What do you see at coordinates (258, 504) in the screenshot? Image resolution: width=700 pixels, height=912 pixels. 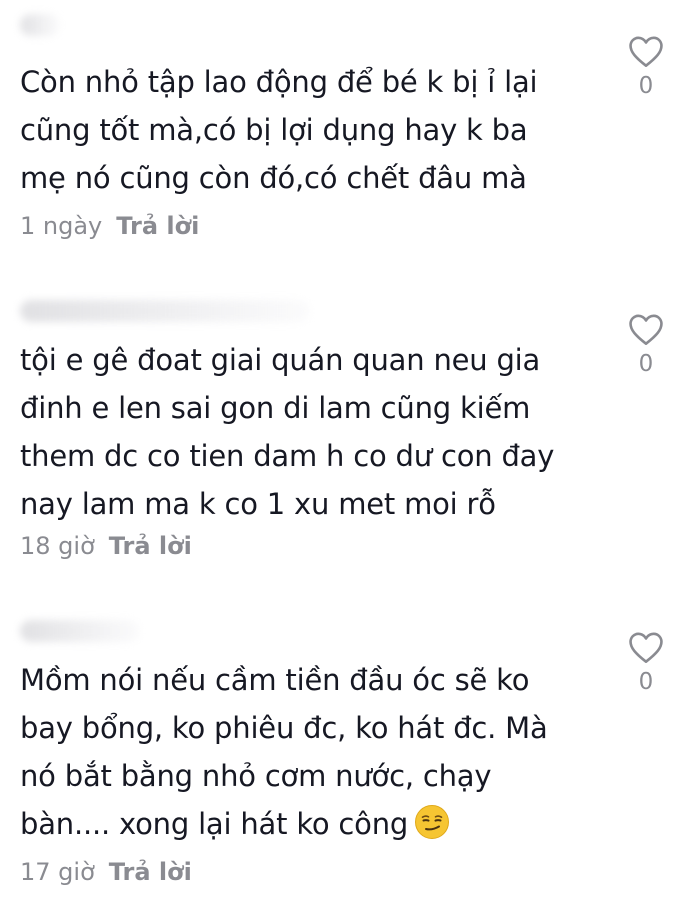 I see `comment-line: nay lam ma k co 1 xu met moi rỗ` at bounding box center [258, 504].